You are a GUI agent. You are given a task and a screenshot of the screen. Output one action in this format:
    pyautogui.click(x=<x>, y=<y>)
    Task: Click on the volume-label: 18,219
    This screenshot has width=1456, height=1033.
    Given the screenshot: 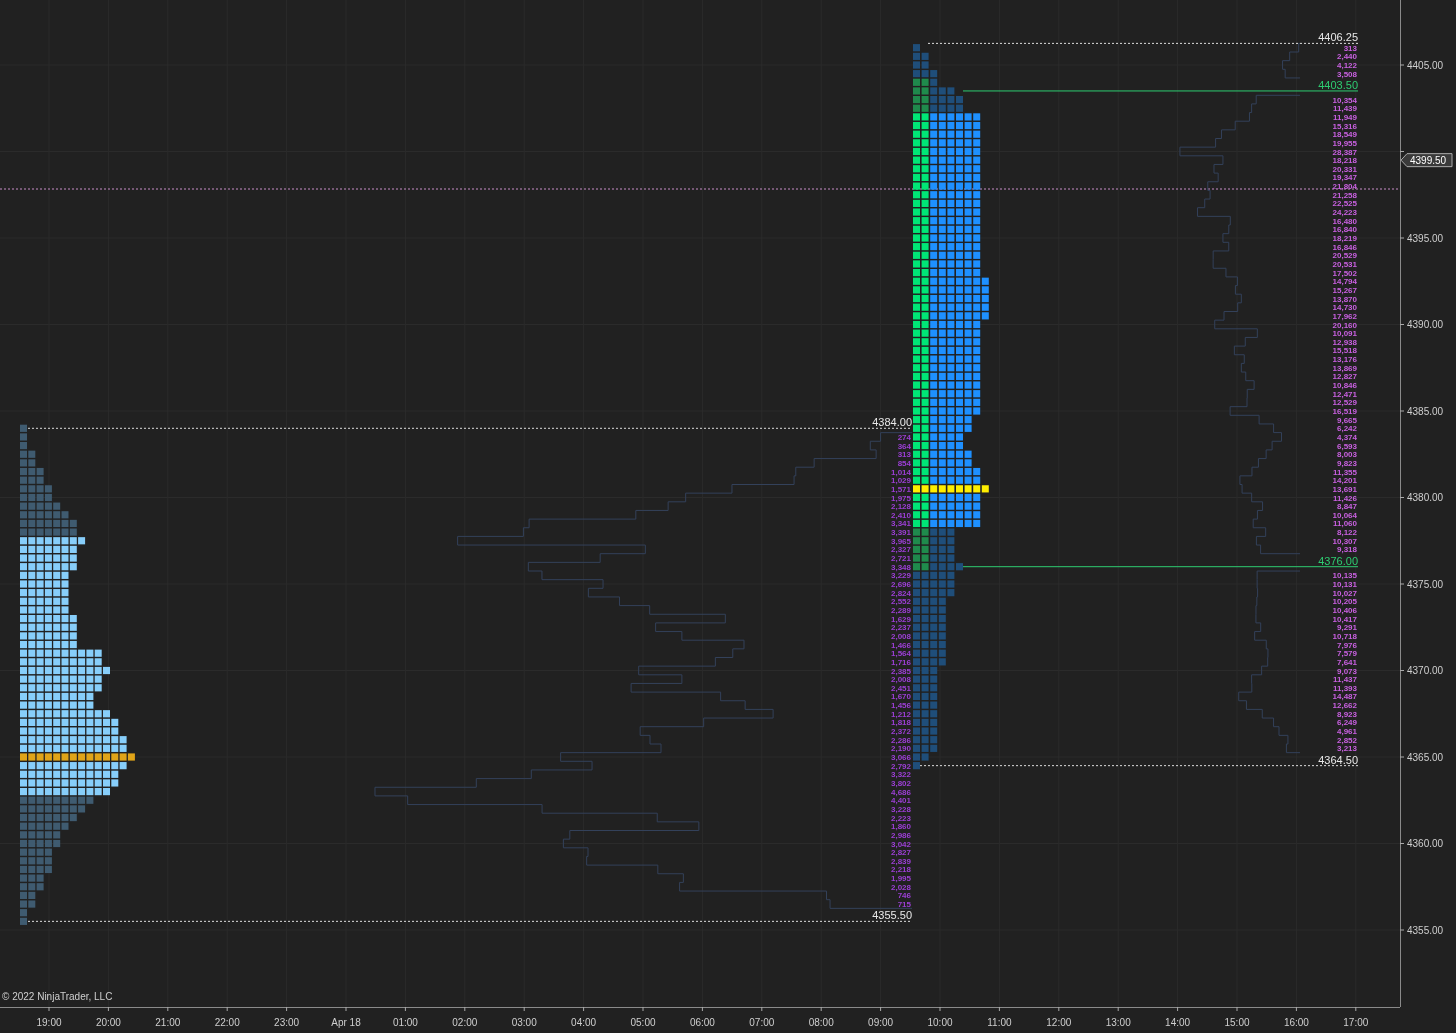 What is the action you would take?
    pyautogui.click(x=1344, y=238)
    